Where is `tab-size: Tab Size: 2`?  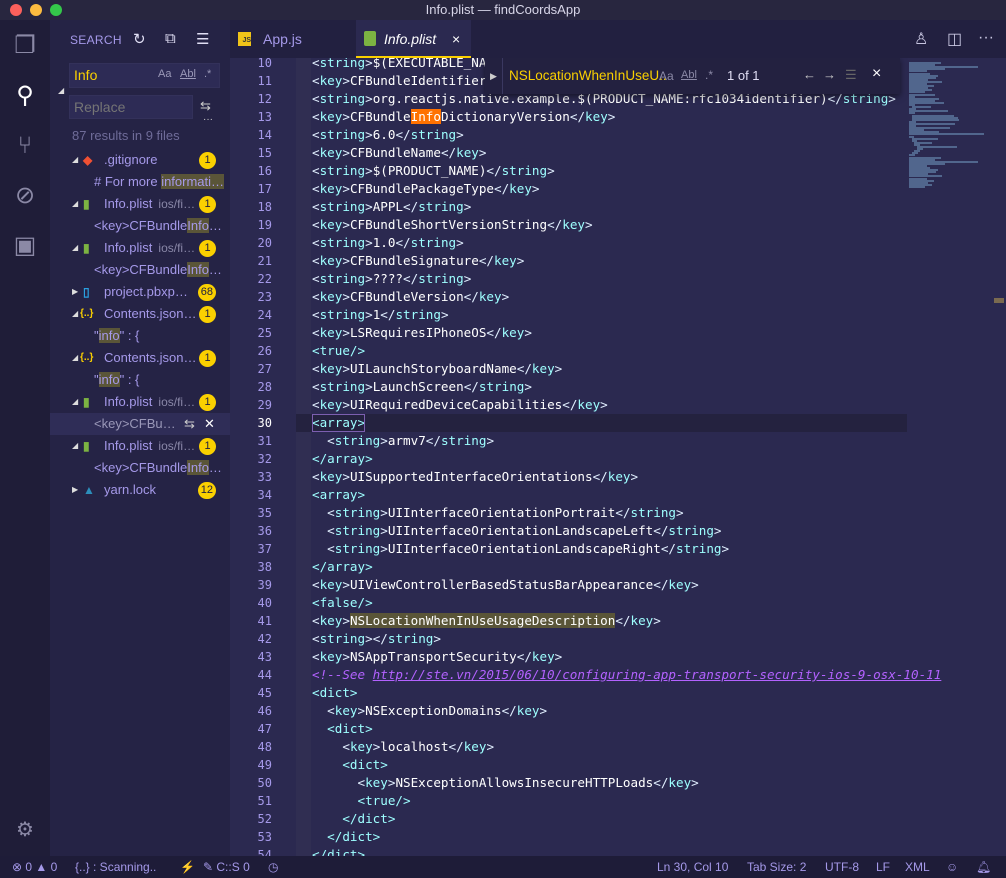 tab-size: Tab Size: 2 is located at coordinates (776, 867).